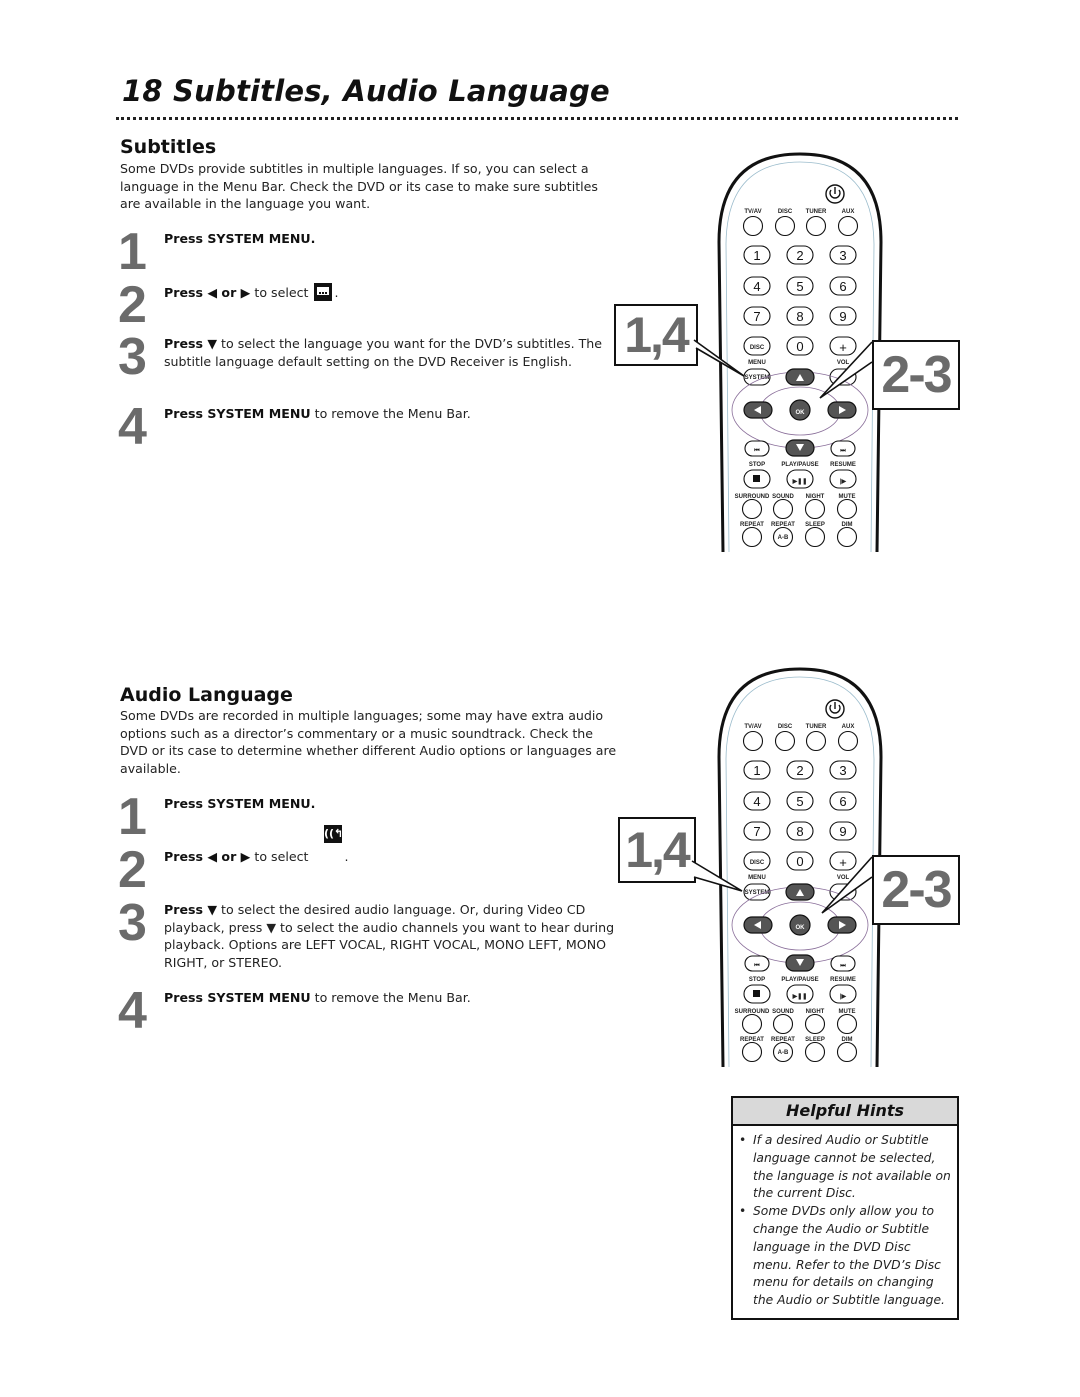 The height and width of the screenshot is (1397, 1080). I want to click on subtitle-icon, so click(323, 292).